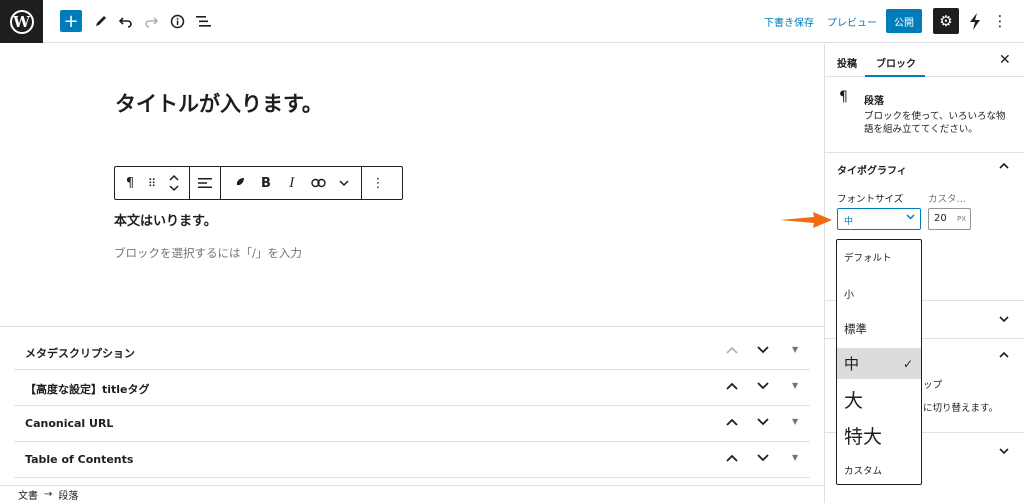 The width and height of the screenshot is (1024, 503). Describe the element at coordinates (879, 219) in the screenshot. I see `font-size-select: 中` at that location.